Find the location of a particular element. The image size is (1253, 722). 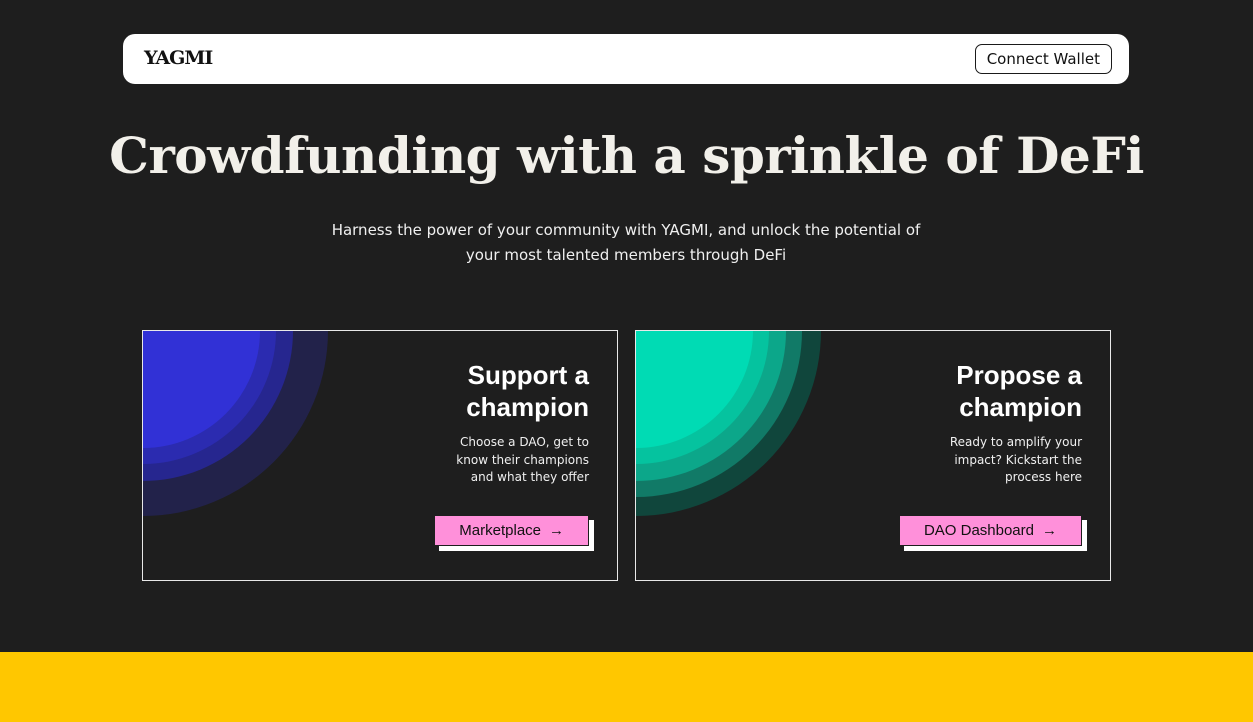

blue-rings-graphic is located at coordinates (235, 423).